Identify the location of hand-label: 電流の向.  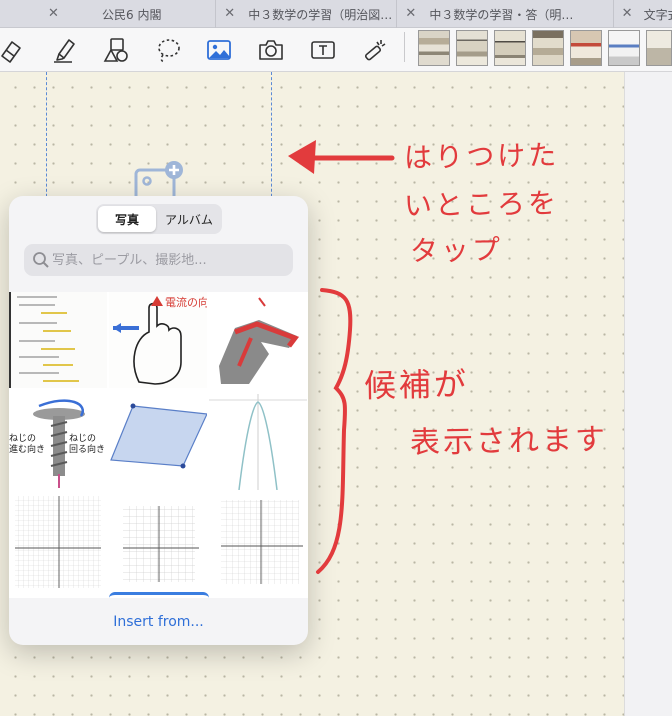
(186, 302).